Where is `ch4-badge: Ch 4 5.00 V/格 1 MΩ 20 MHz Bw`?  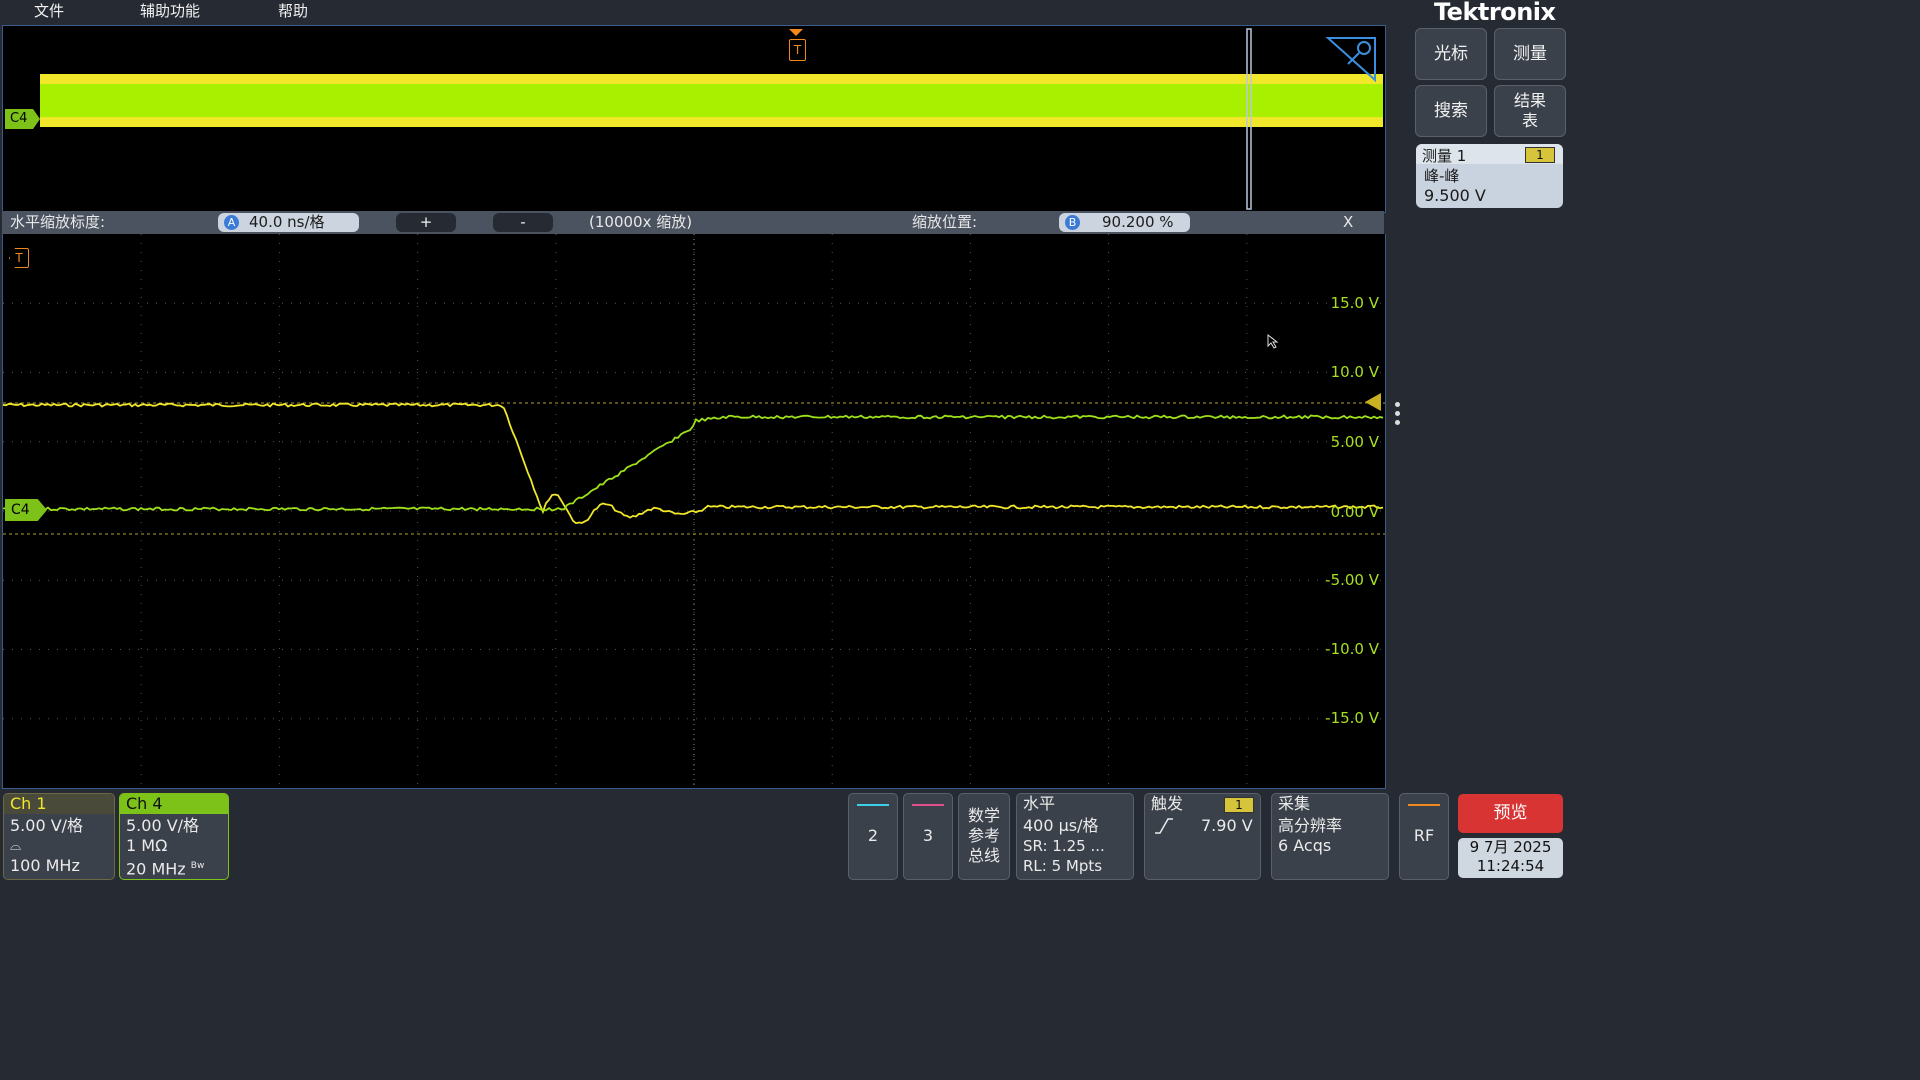
ch4-badge: Ch 4 5.00 V/格 1 MΩ 20 MHz Bw is located at coordinates (174, 836).